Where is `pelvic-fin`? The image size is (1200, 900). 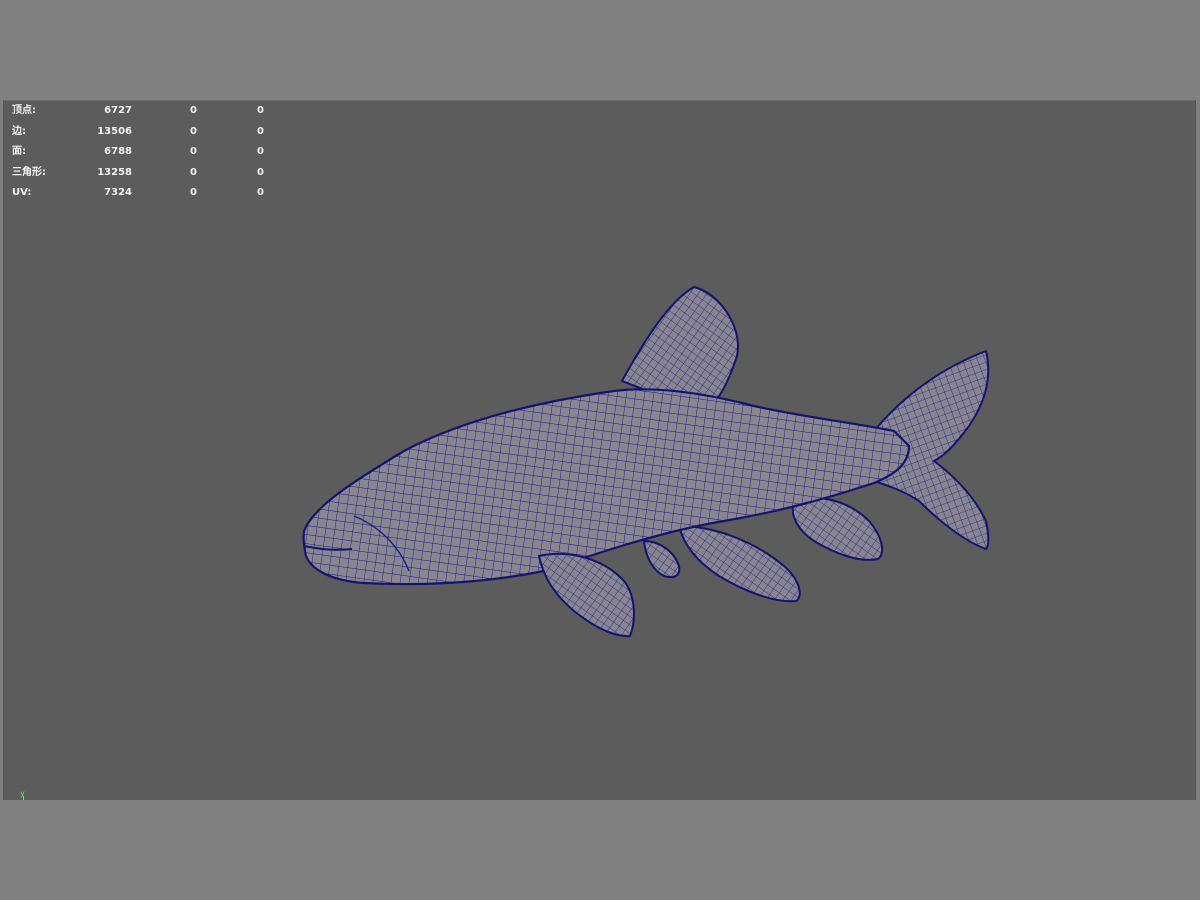 pelvic-fin is located at coordinates (739, 563).